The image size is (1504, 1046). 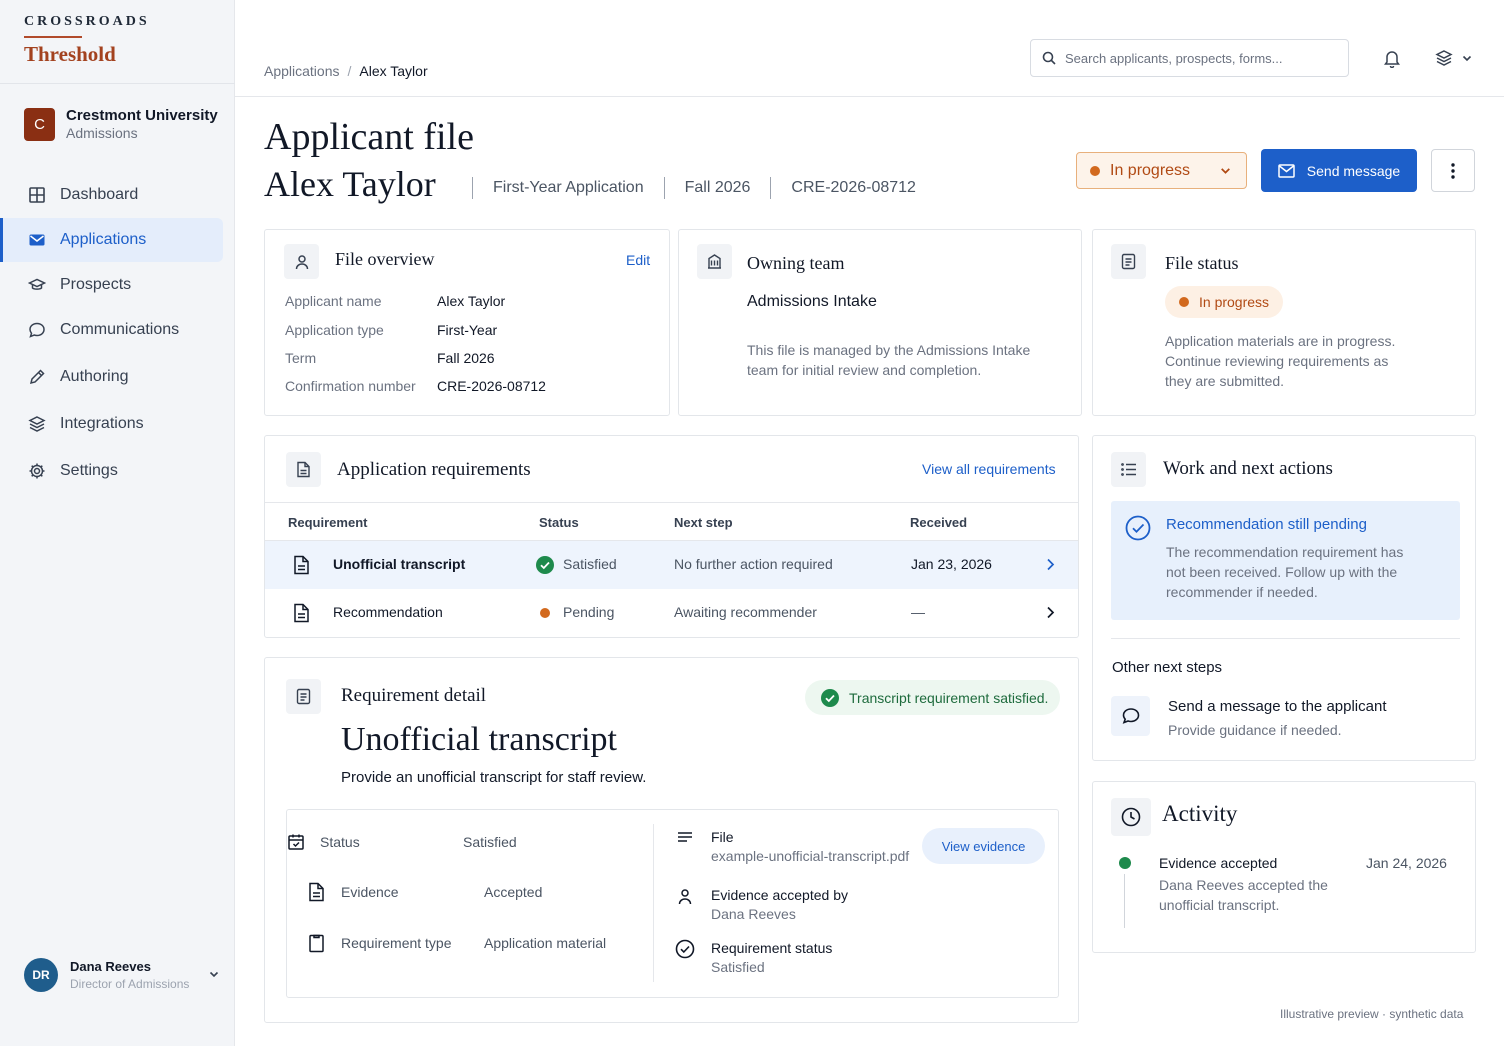 I want to click on detail-label: Requirement type, so click(x=396, y=943).